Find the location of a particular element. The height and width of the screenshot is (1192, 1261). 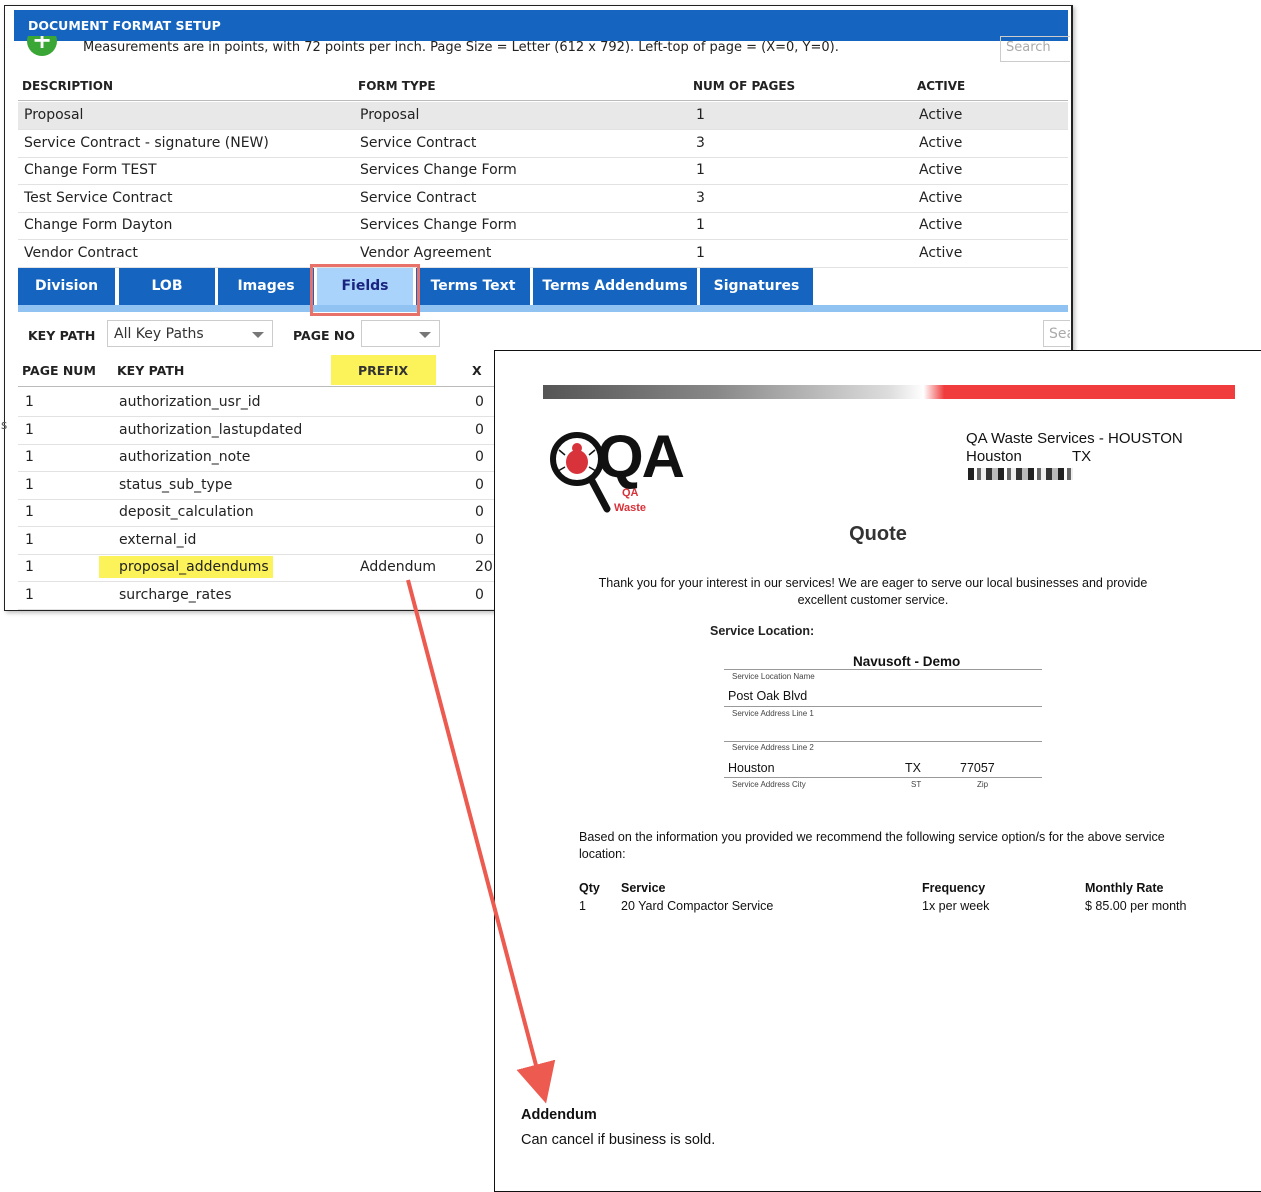

field-cell-prefix: Addendum is located at coordinates (398, 567).